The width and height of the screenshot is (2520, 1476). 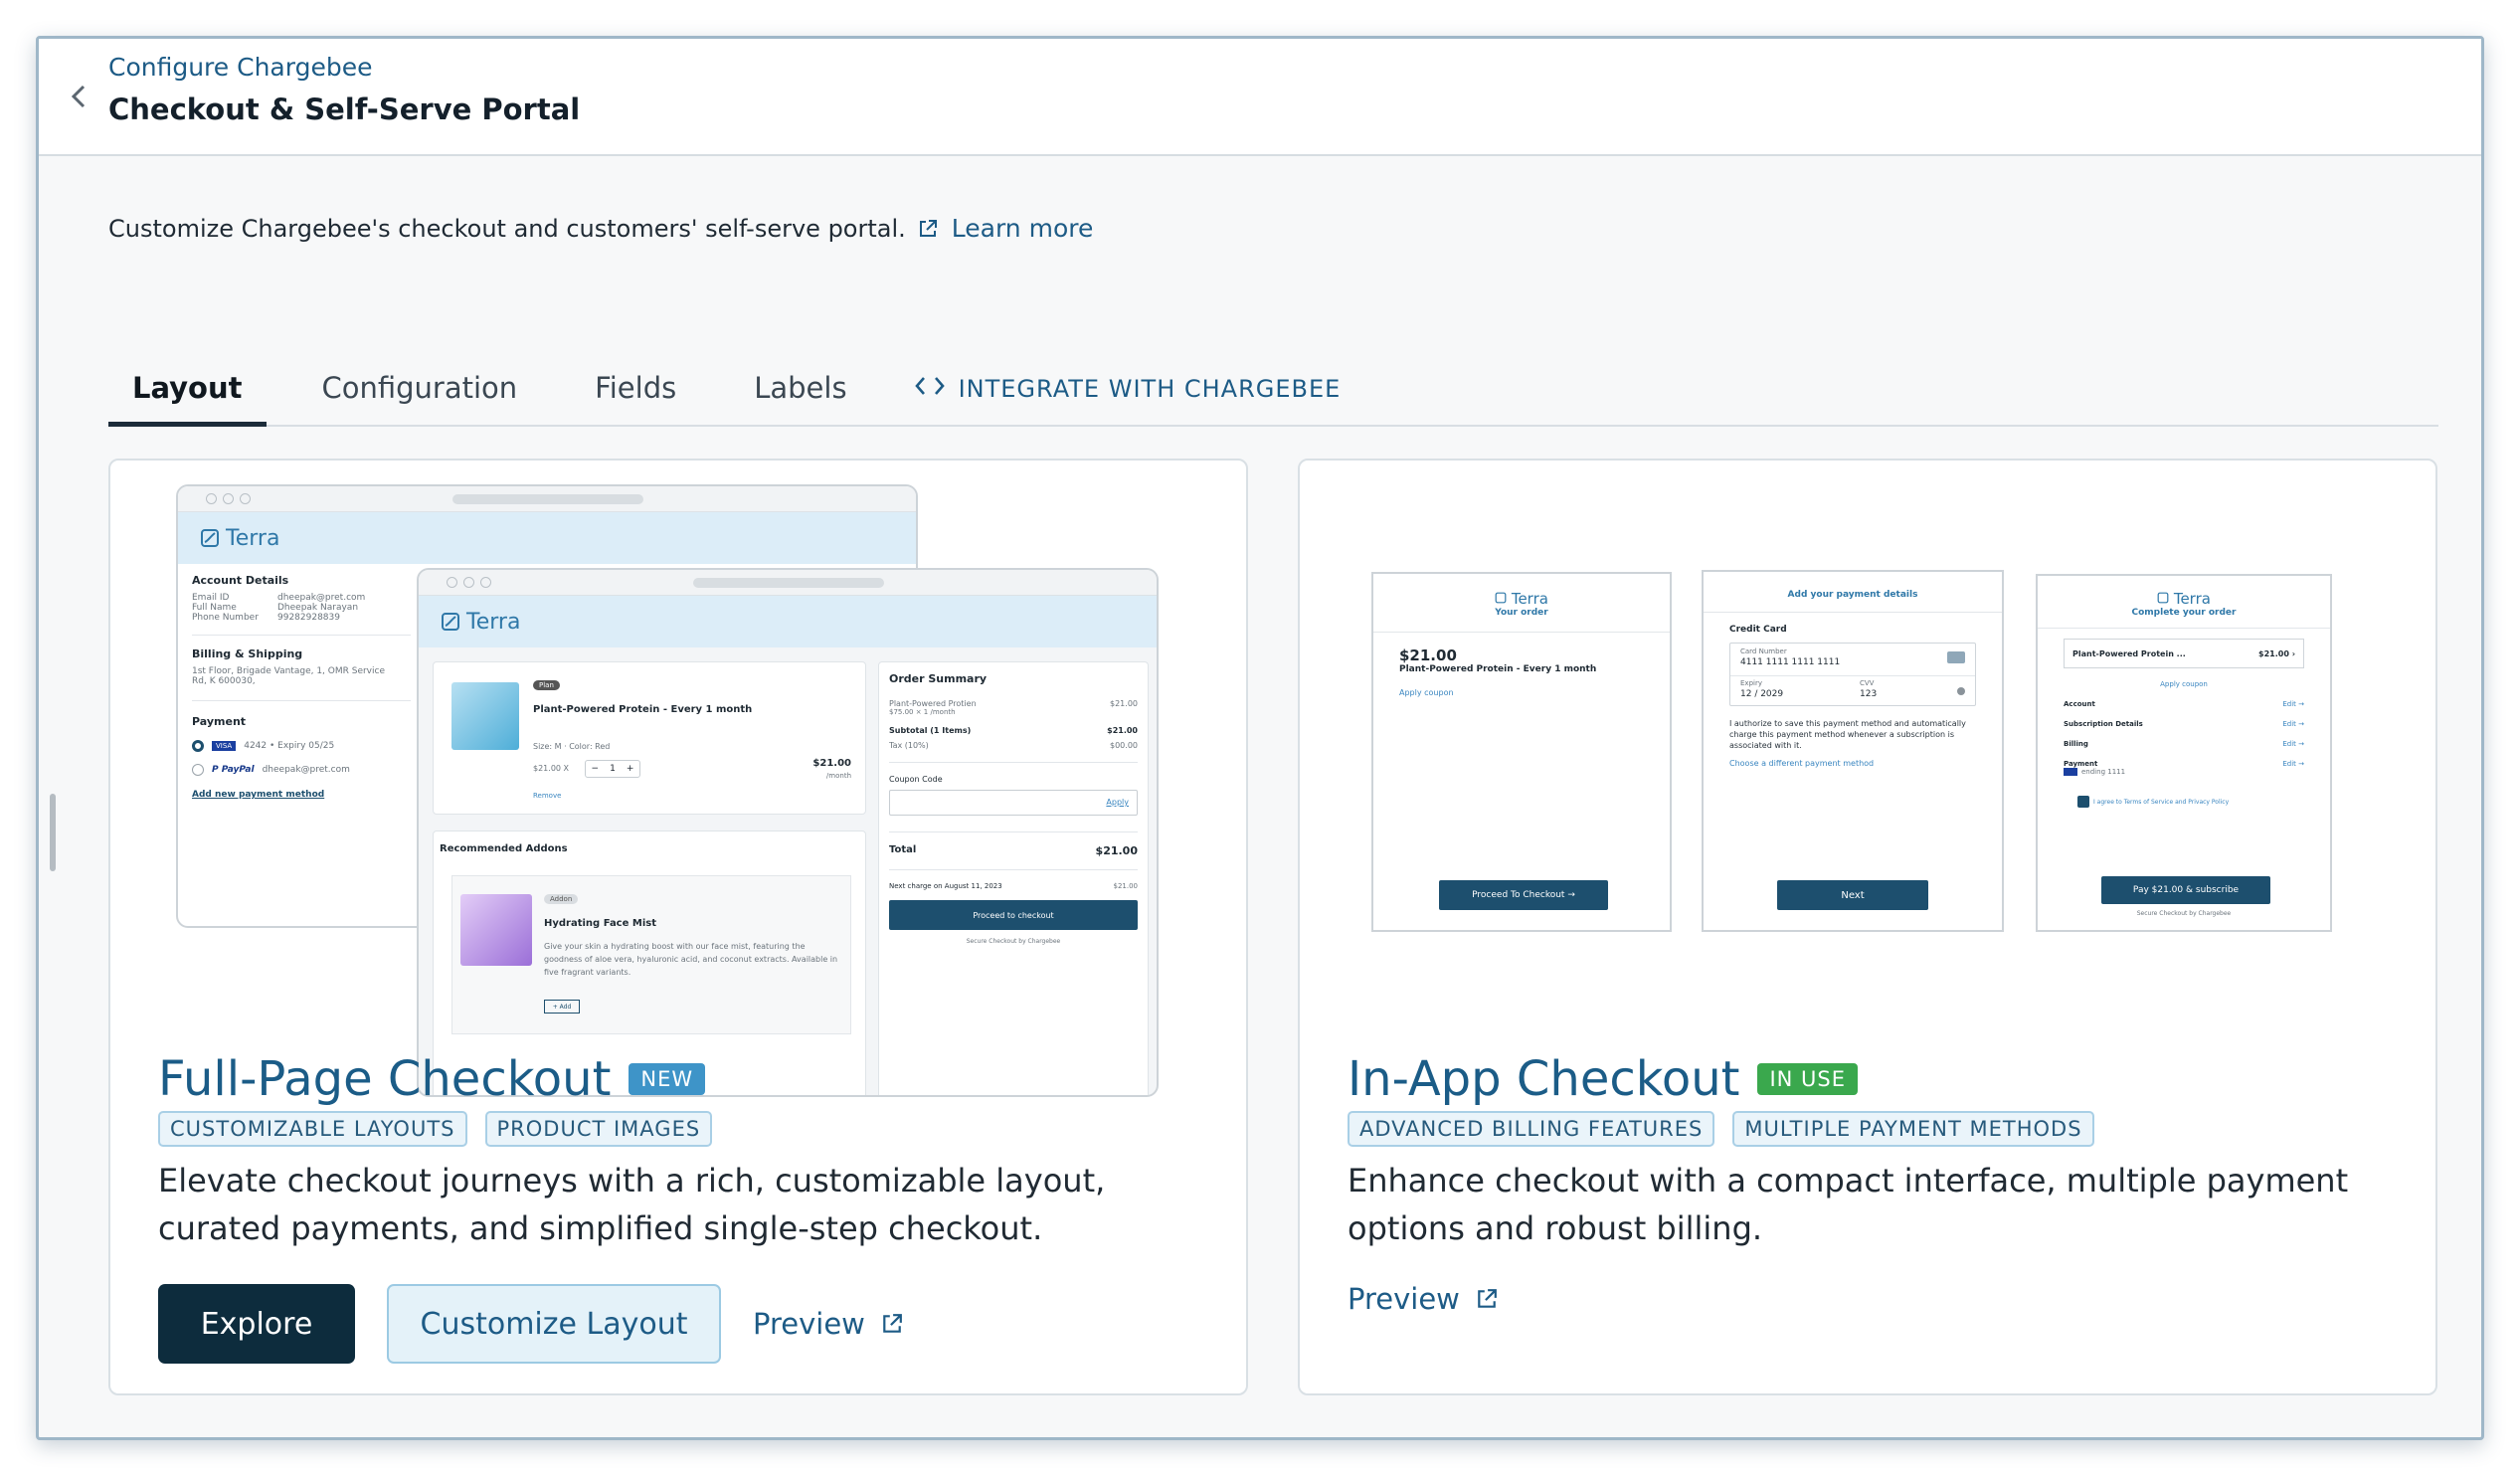 What do you see at coordinates (420, 391) in the screenshot?
I see `tab-configuration: Configuration` at bounding box center [420, 391].